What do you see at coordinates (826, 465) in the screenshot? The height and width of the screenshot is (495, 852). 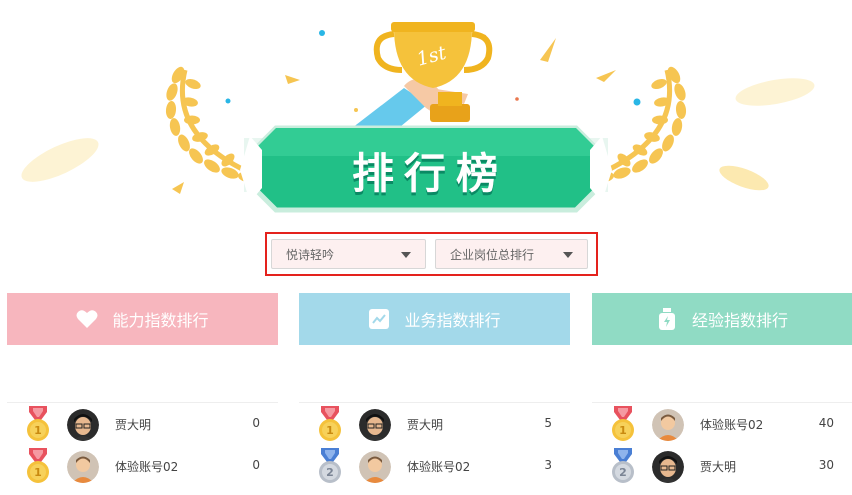 I see `member-score: 30` at bounding box center [826, 465].